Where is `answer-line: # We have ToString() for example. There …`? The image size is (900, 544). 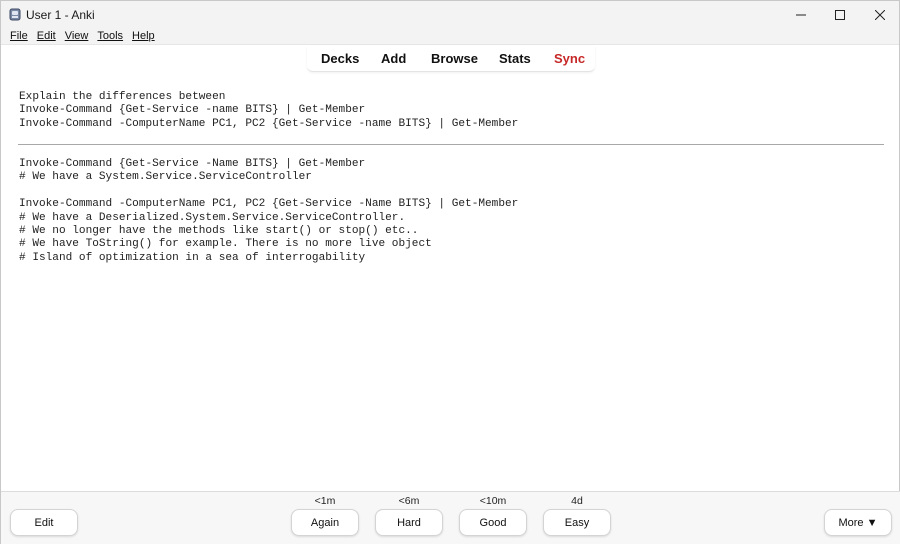
answer-line: # We have ToString() for example. There … is located at coordinates (225, 244).